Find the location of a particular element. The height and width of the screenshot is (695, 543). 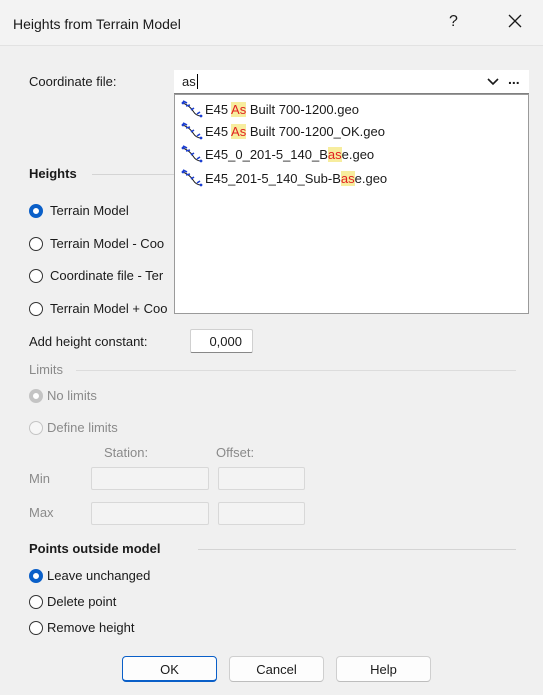

close-icon is located at coordinates (515, 22).